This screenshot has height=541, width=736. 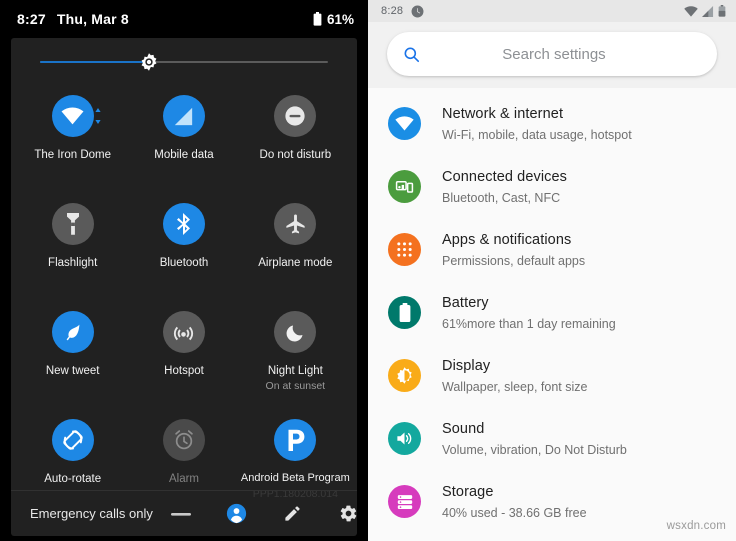 I want to click on signal-icon, so click(x=708, y=11).